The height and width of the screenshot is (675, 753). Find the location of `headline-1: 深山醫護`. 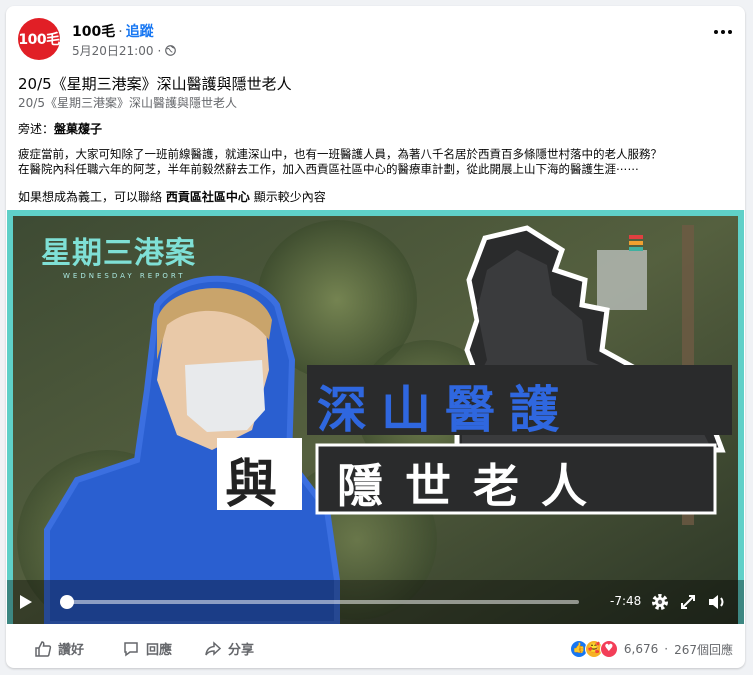

headline-1: 深山醫護 is located at coordinates (445, 409).